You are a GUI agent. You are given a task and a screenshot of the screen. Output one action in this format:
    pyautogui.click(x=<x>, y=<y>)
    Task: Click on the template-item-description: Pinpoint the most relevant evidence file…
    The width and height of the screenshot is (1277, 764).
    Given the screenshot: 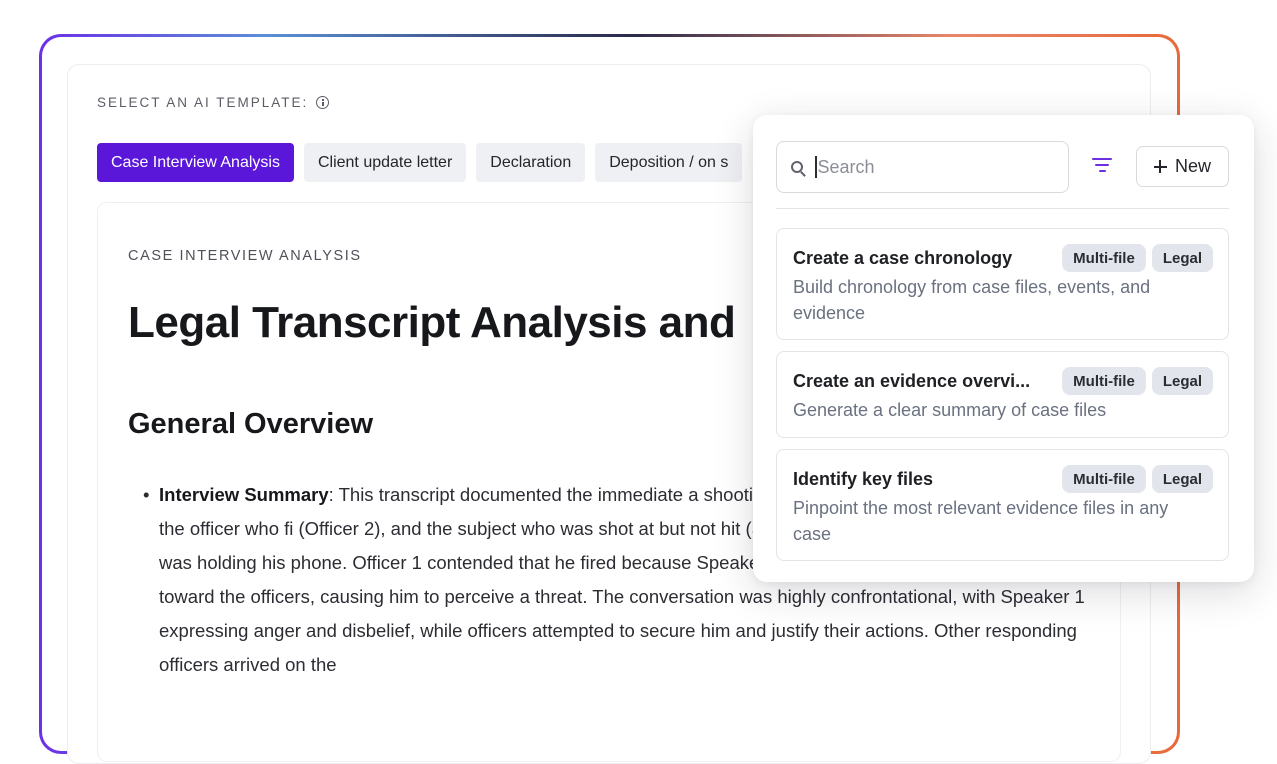 What is the action you would take?
    pyautogui.click(x=981, y=521)
    